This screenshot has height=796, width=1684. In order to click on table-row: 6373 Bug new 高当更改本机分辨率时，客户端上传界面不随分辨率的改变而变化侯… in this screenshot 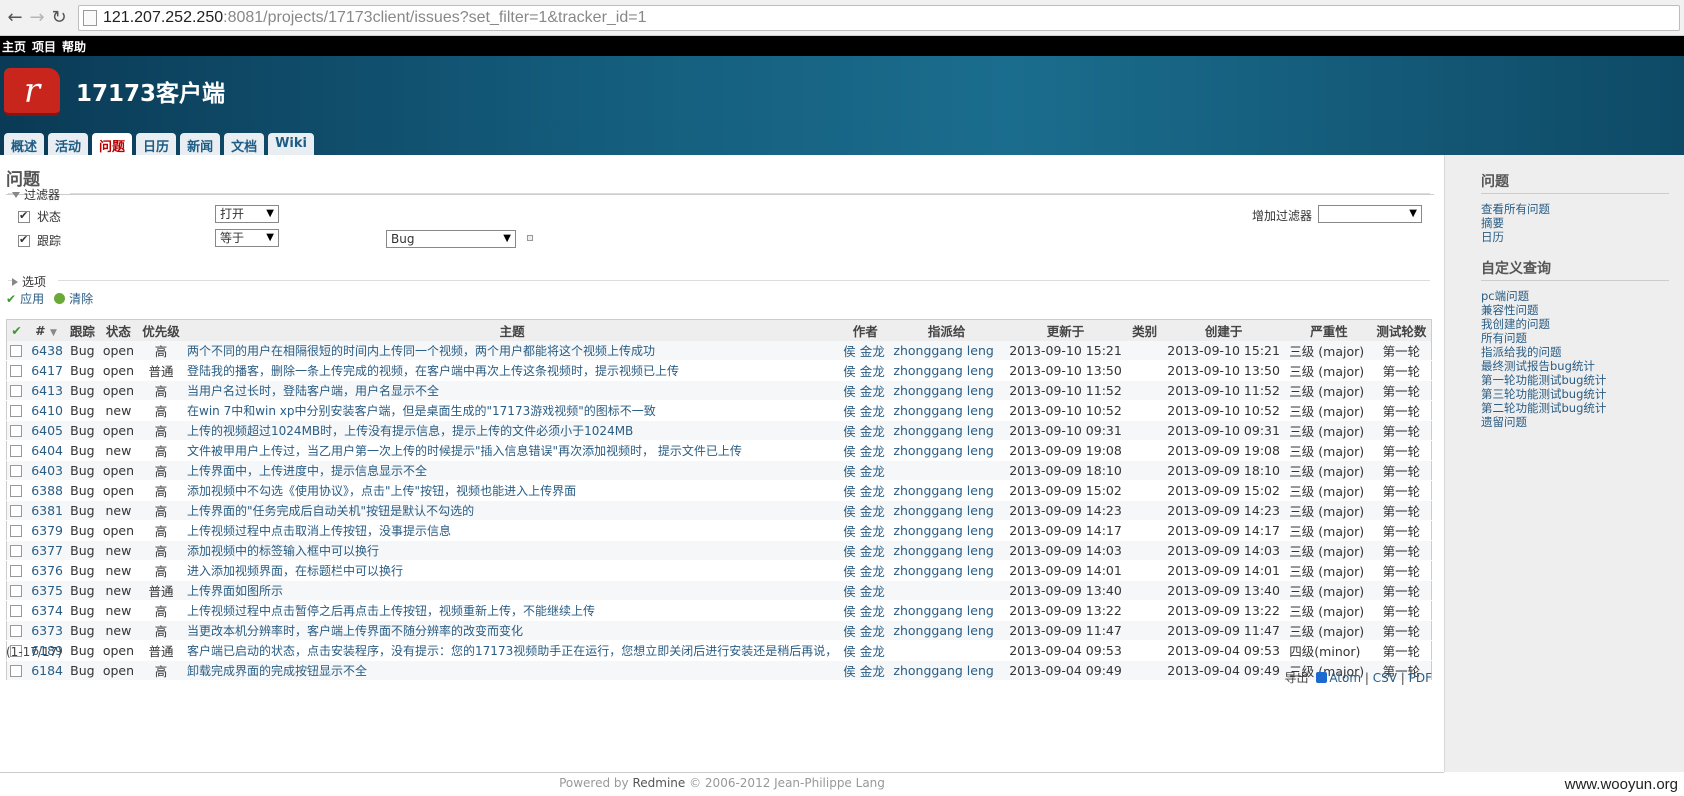, I will do `click(719, 630)`.